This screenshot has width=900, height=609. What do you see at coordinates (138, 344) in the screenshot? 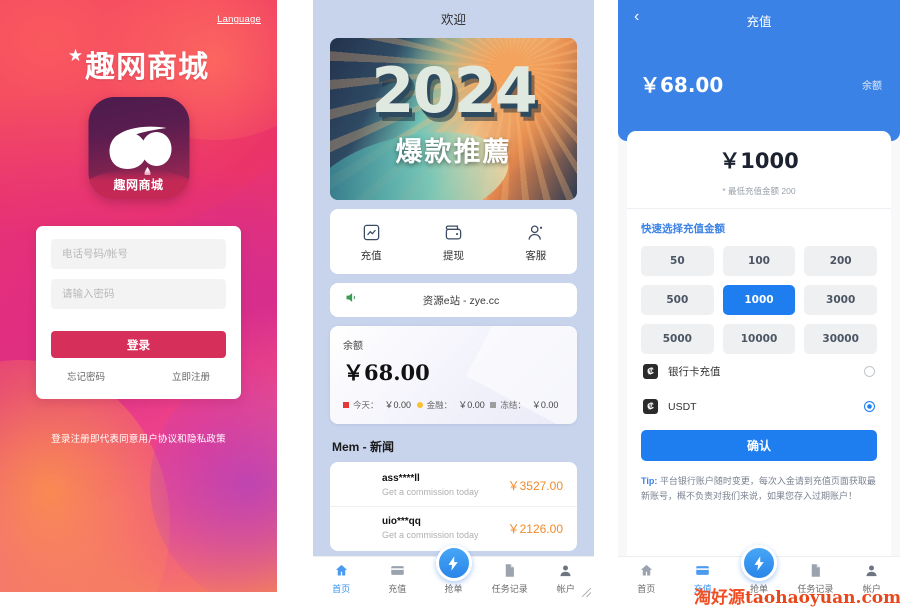
I see `login-button: 登录` at bounding box center [138, 344].